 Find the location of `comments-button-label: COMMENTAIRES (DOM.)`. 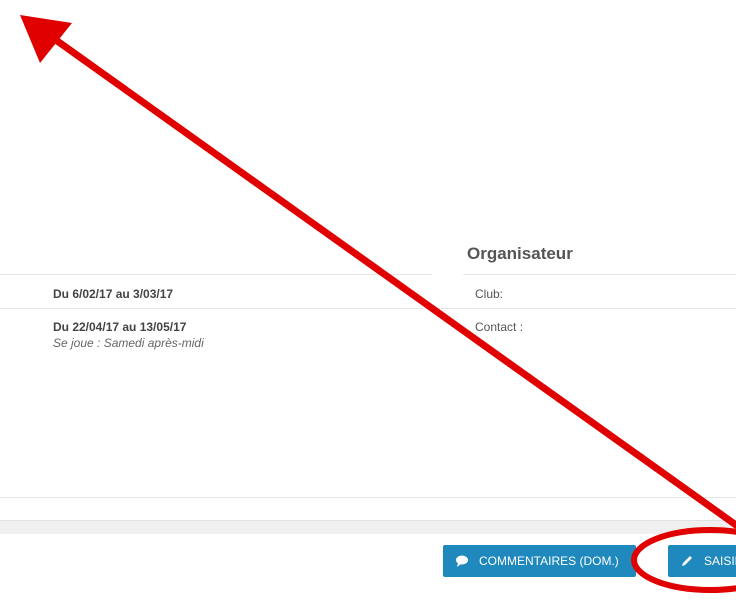

comments-button-label: COMMENTAIRES (DOM.) is located at coordinates (549, 561).